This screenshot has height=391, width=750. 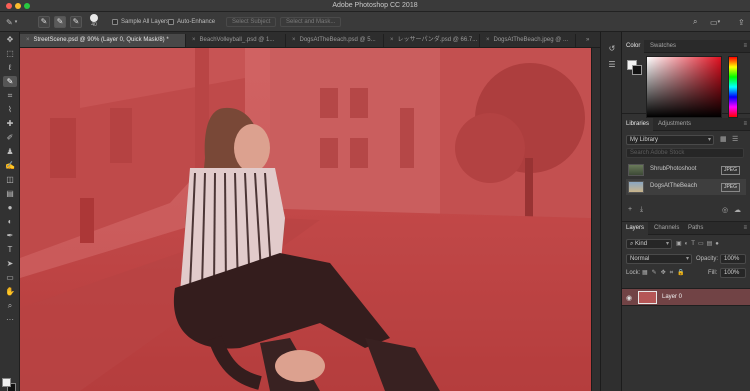 I want to click on blur-tool-icon: ●, so click(x=10, y=207).